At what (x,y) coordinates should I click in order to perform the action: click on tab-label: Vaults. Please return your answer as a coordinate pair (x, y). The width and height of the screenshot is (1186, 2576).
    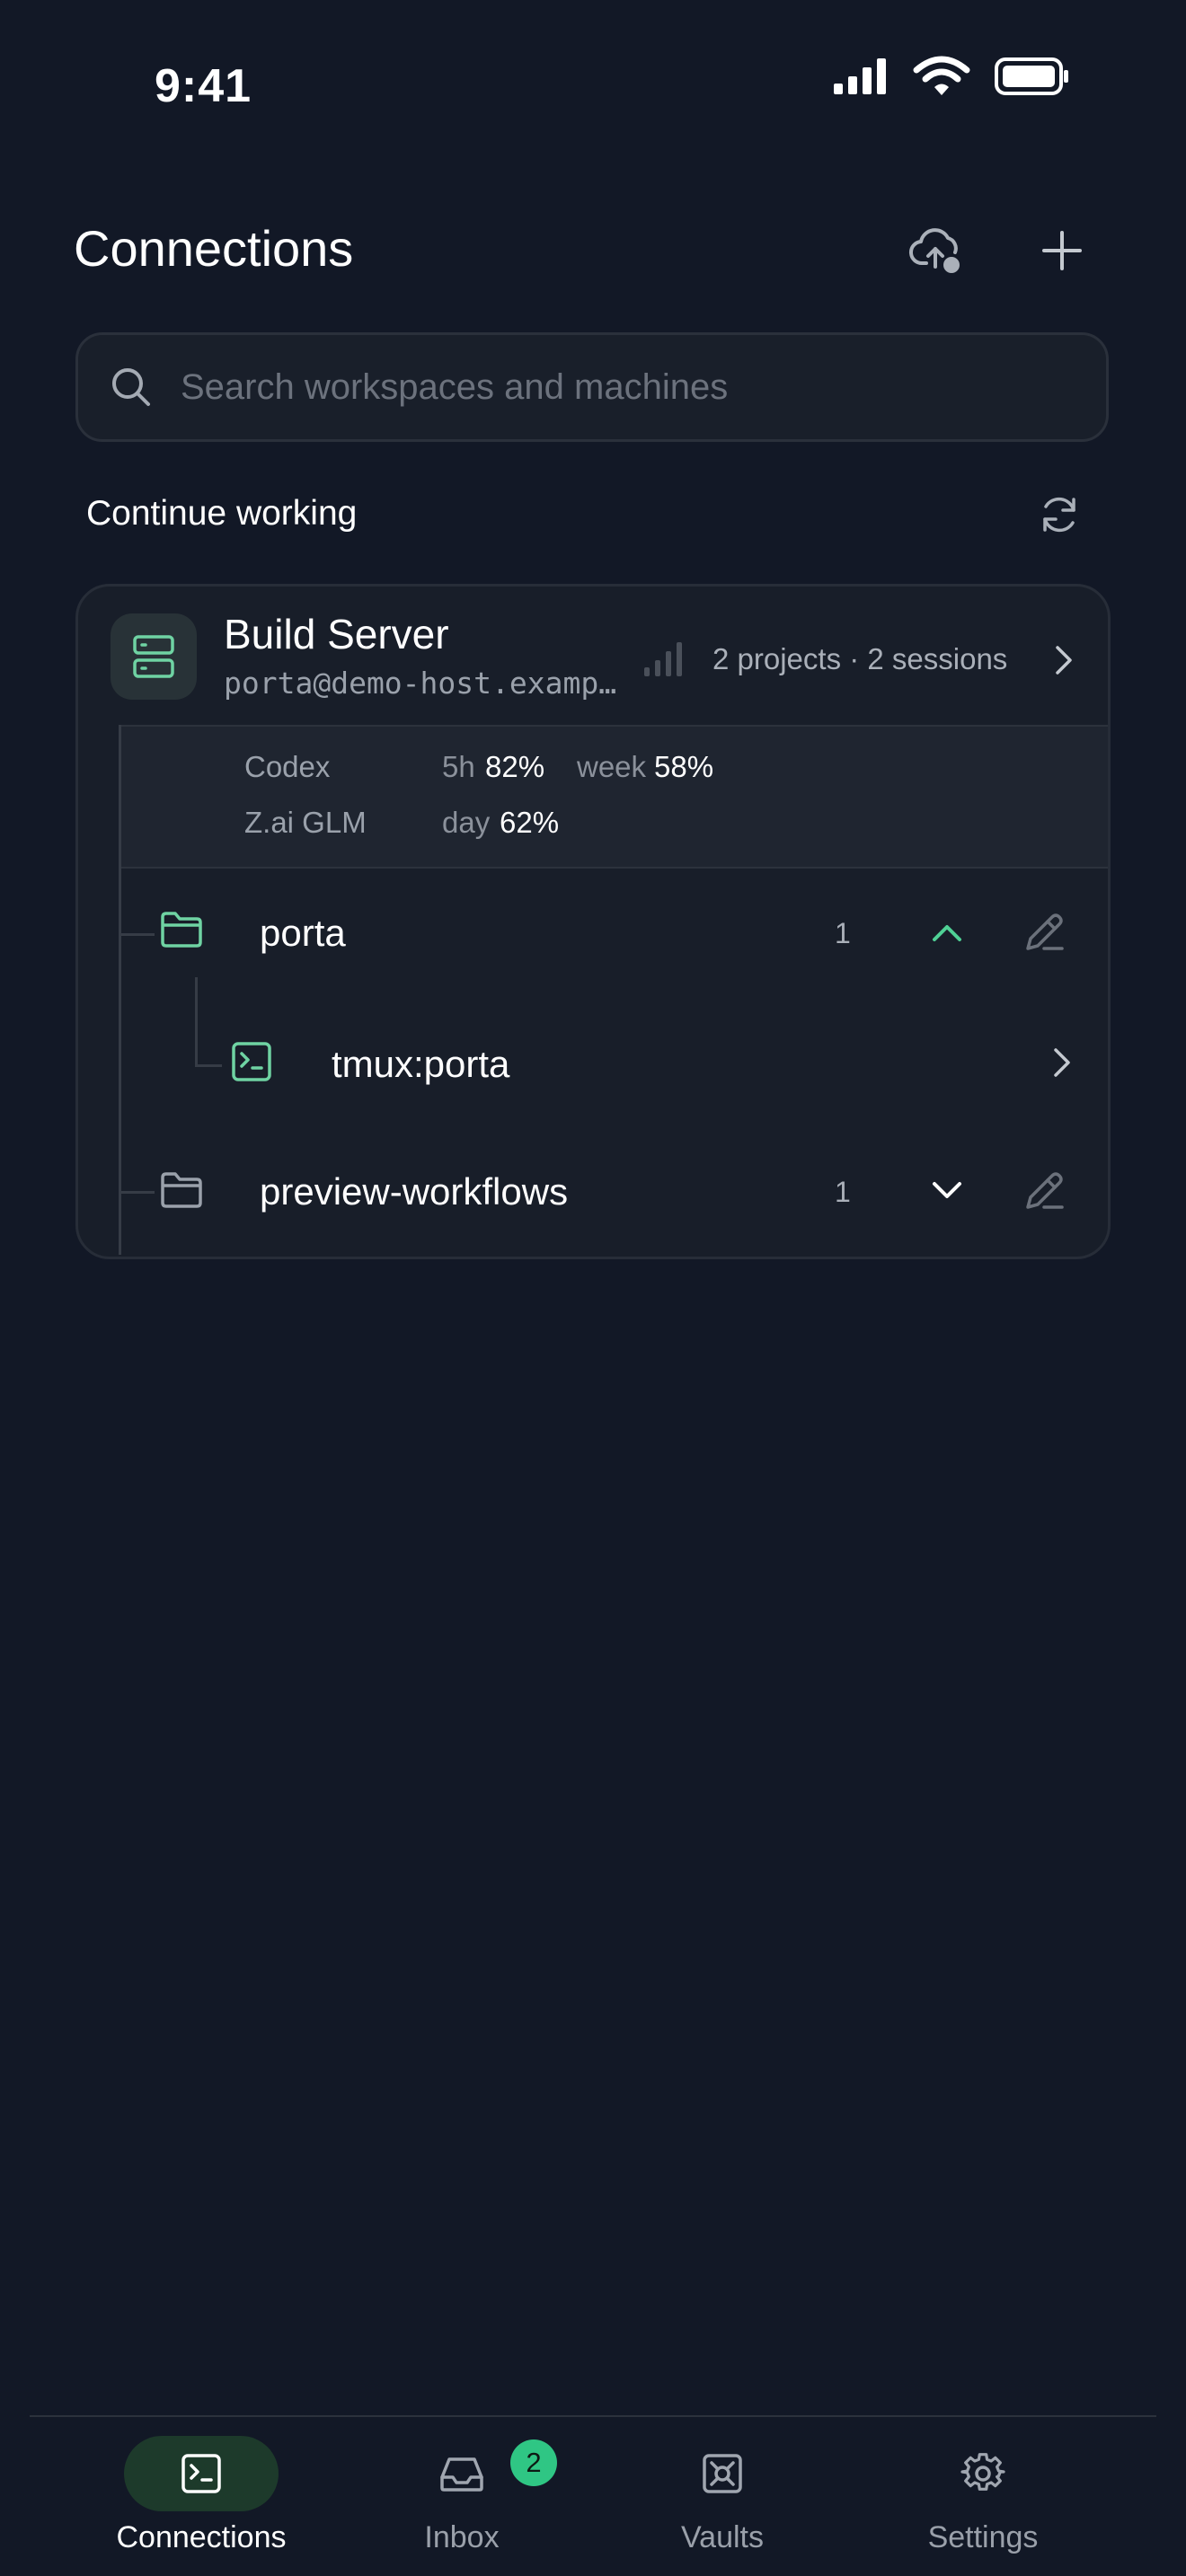
    Looking at the image, I should click on (722, 2537).